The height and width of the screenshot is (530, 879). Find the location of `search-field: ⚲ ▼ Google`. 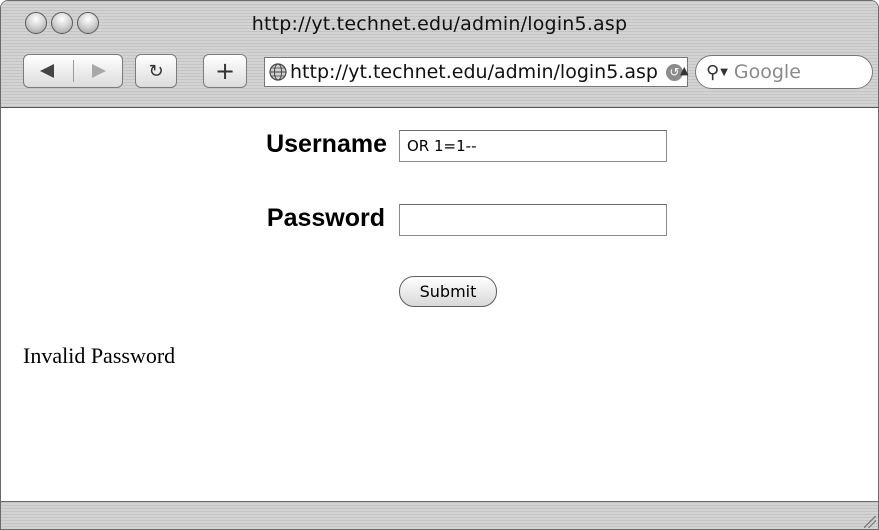

search-field: ⚲ ▼ Google is located at coordinates (784, 72).